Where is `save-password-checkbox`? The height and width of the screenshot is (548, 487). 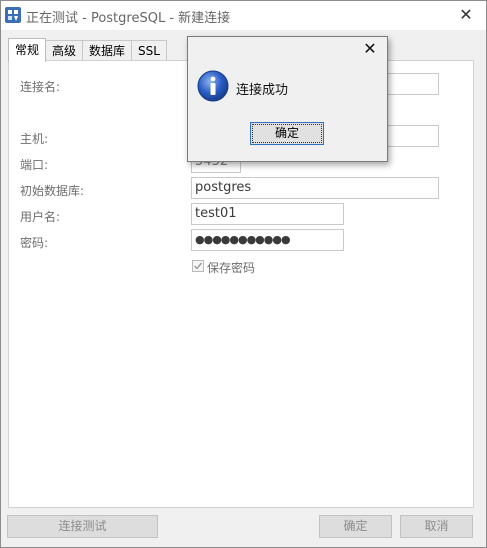
save-password-checkbox is located at coordinates (198, 266).